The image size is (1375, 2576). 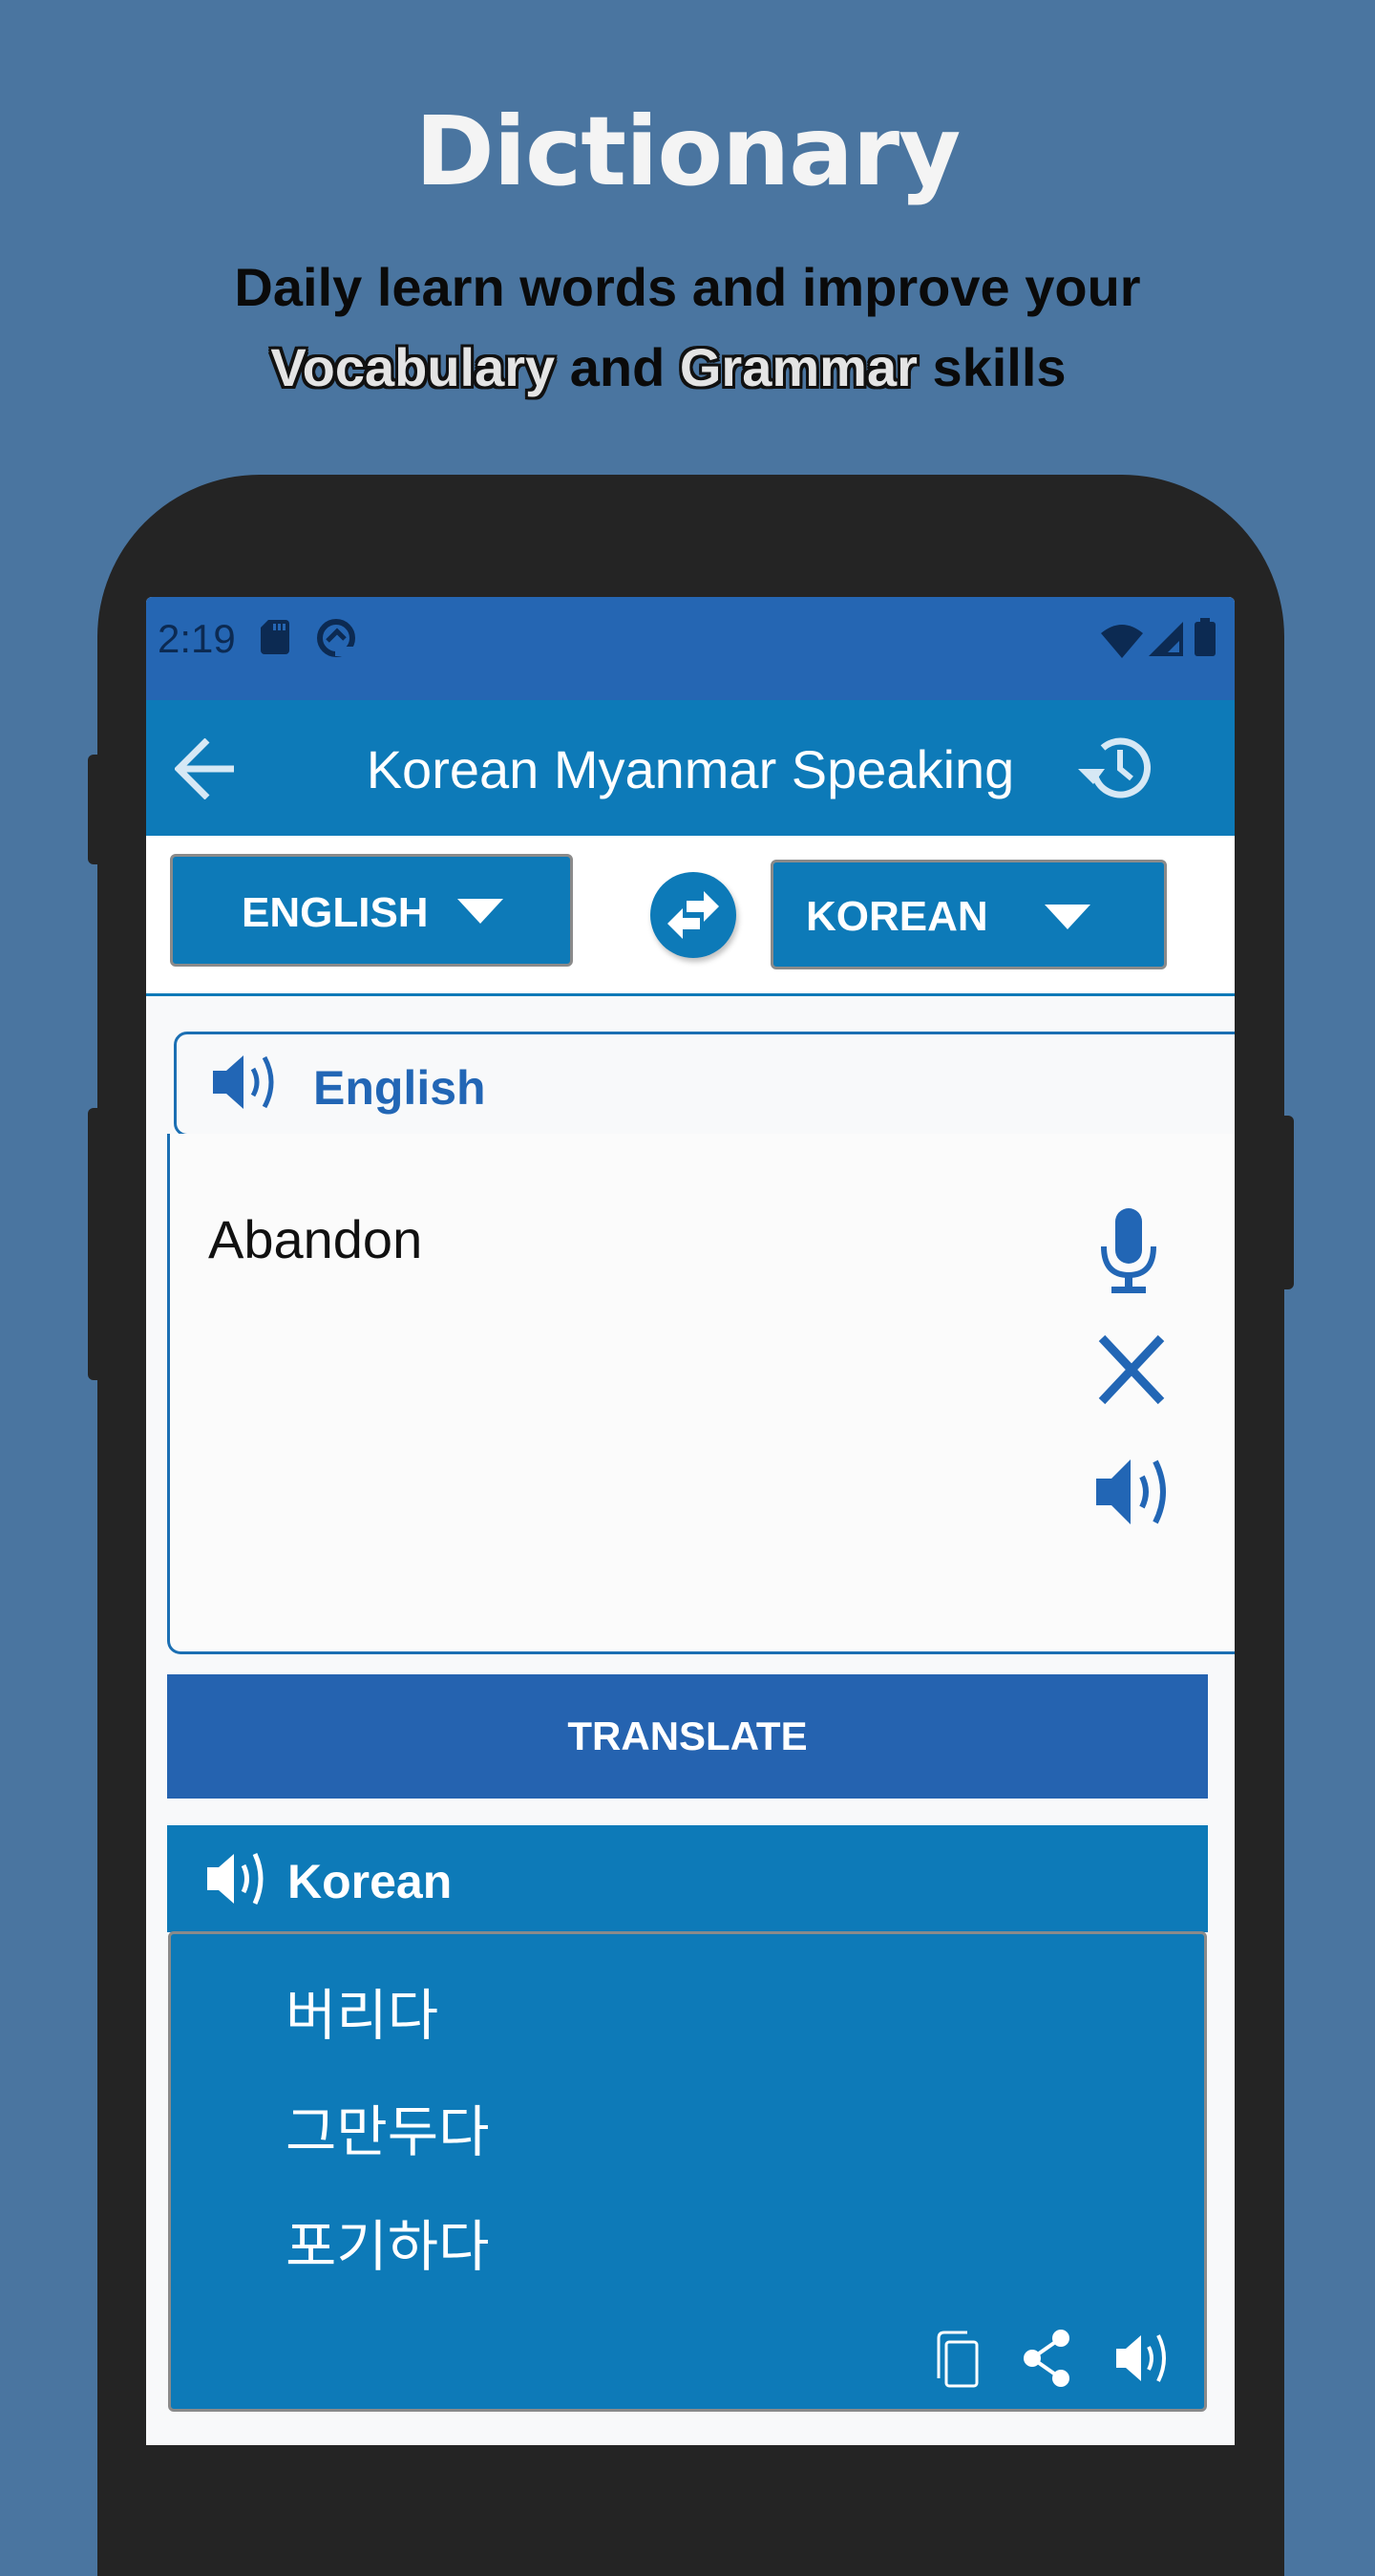 What do you see at coordinates (799, 367) in the screenshot?
I see `promo-word-grammar: Grammar` at bounding box center [799, 367].